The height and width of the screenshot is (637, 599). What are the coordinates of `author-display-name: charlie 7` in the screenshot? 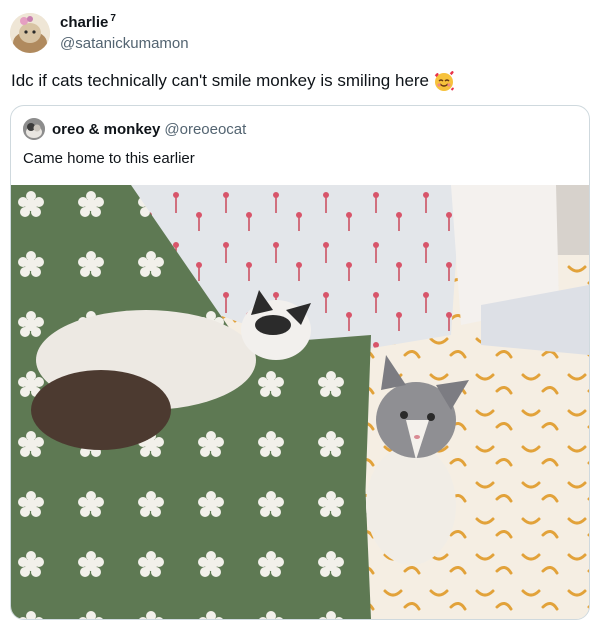 It's located at (88, 22).